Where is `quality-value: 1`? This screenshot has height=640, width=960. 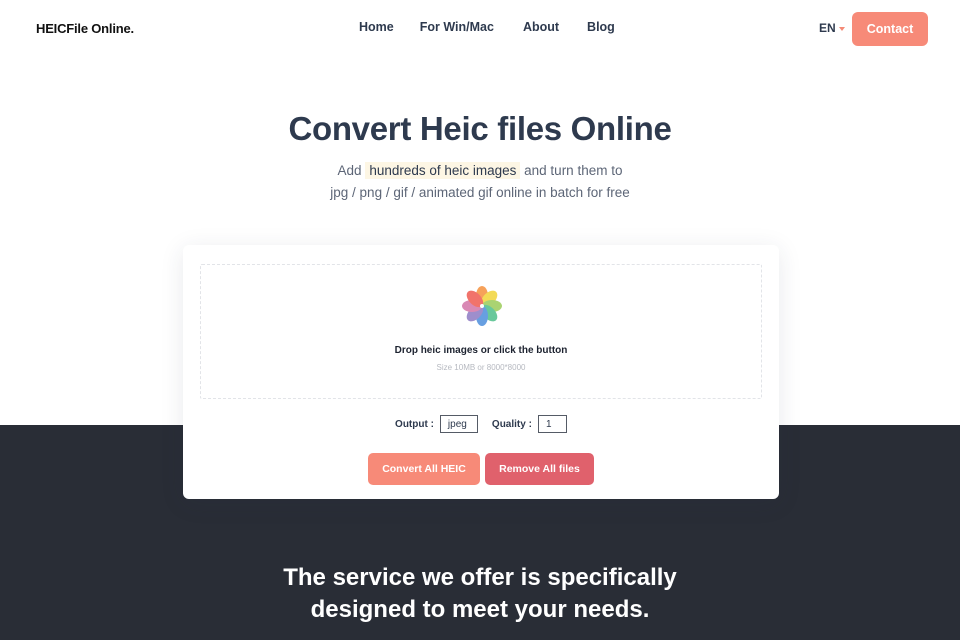 quality-value: 1 is located at coordinates (548, 424).